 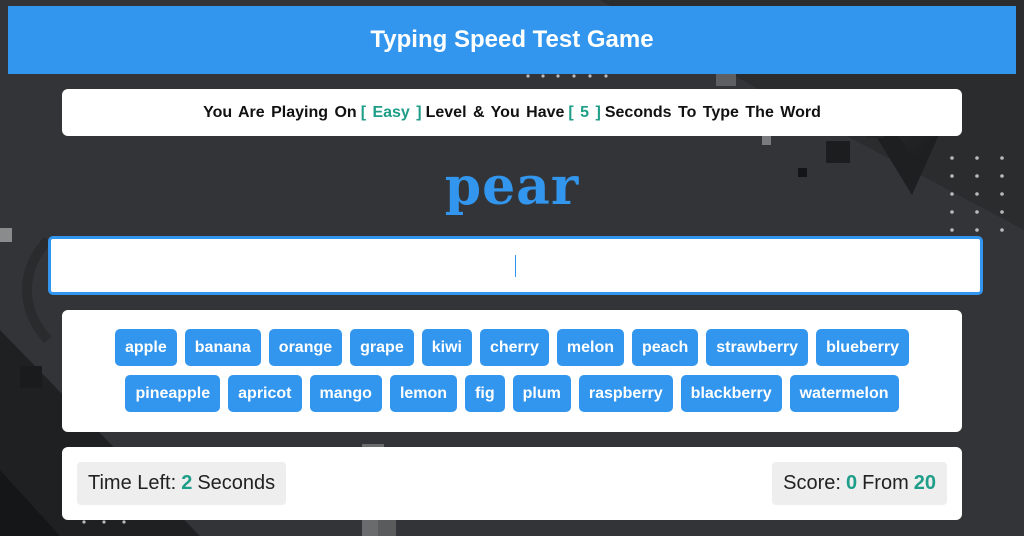 I want to click on word-chip: cherry, so click(x=514, y=347).